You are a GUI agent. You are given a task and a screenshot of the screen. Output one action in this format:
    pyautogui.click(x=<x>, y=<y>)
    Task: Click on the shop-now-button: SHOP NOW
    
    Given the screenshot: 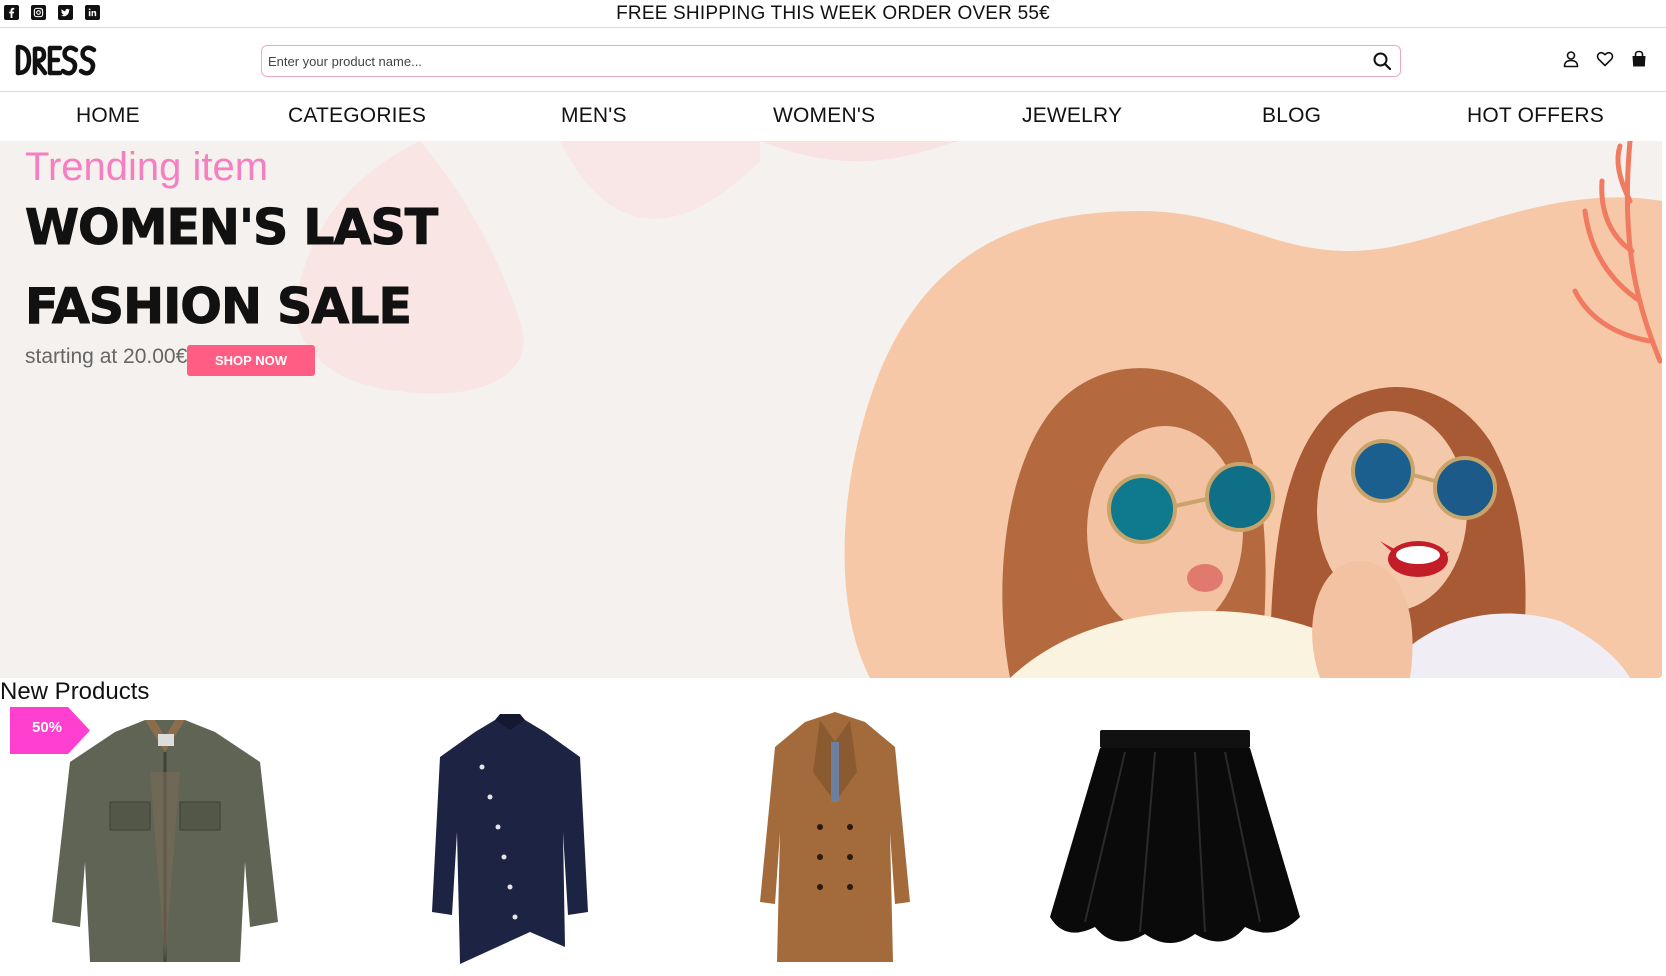 What is the action you would take?
    pyautogui.click(x=251, y=360)
    